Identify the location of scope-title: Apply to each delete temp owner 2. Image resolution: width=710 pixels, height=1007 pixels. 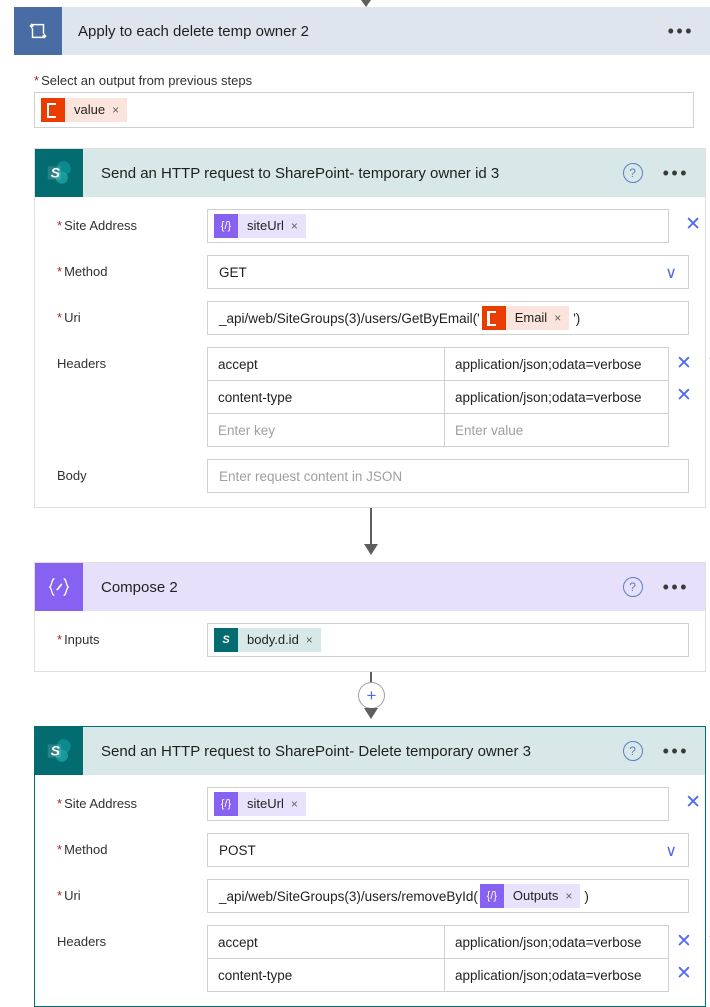
(193, 31).